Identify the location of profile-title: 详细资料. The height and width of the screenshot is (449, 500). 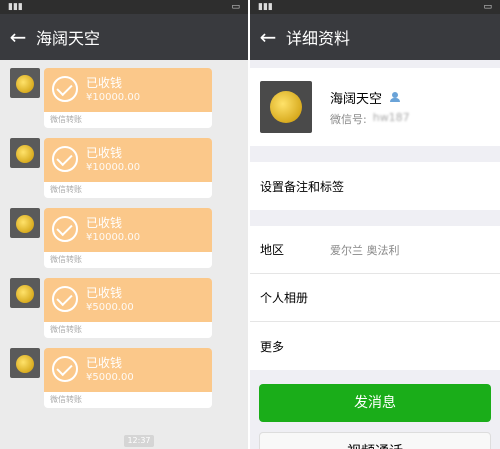
(318, 38).